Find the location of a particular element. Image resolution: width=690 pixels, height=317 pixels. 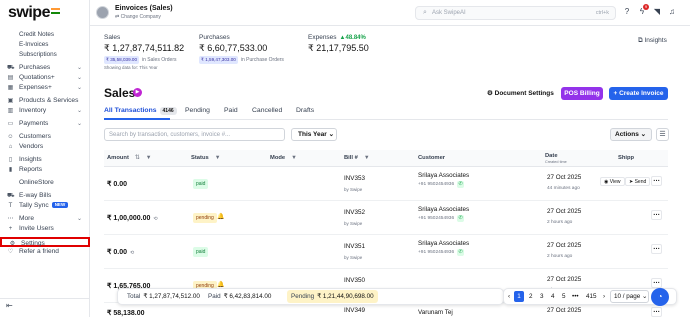

bell-icon: ♫ is located at coordinates (672, 11).